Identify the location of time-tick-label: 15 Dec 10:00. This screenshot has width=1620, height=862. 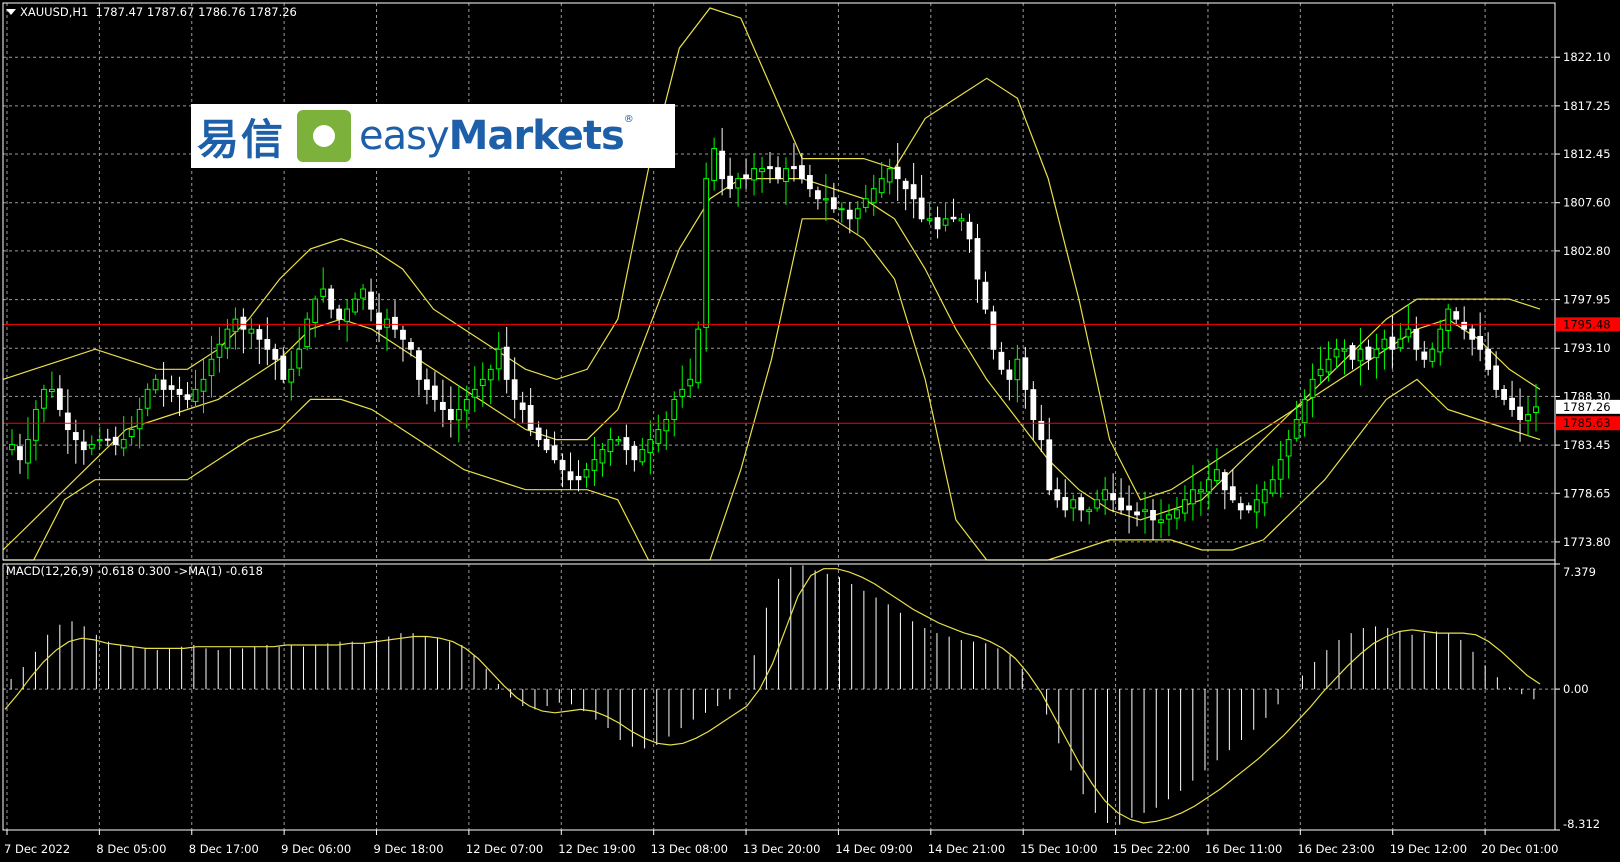
(1058, 849).